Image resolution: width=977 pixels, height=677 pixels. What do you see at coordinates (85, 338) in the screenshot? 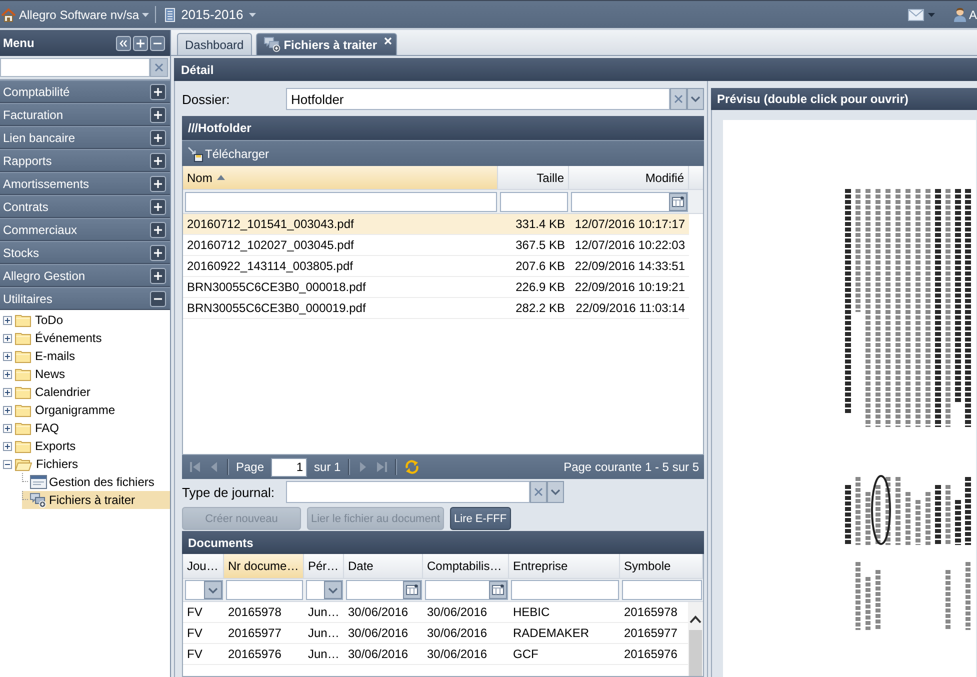
I see `tree-item: Événements` at bounding box center [85, 338].